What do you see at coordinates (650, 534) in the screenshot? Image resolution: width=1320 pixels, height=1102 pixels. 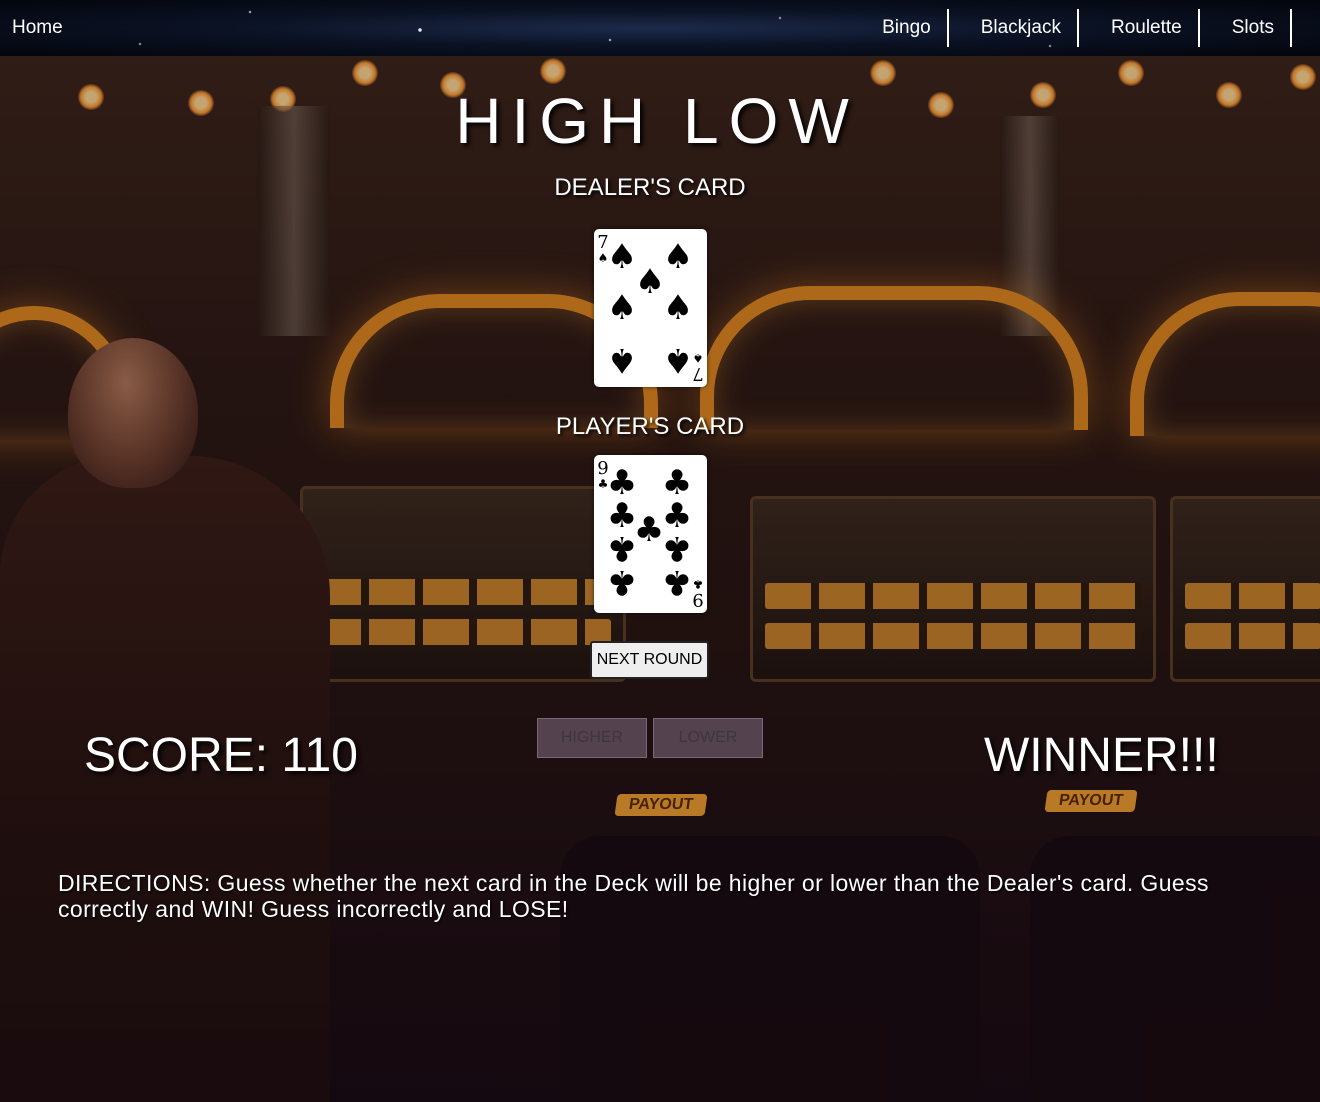 I see `player-card: 9 ♣ 9 ♣ ♣ ♣ ♣ ♣ ♣ ♣ ♣ ♣ ♣` at bounding box center [650, 534].